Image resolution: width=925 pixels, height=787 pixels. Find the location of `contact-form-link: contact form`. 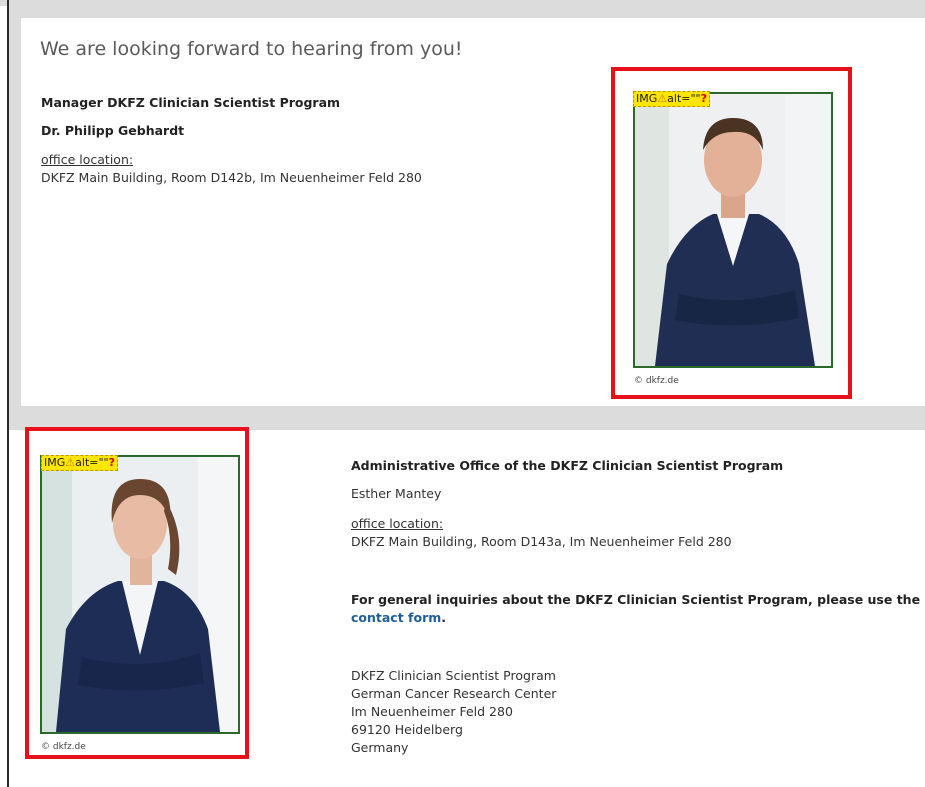

contact-form-link: contact form is located at coordinates (396, 617).